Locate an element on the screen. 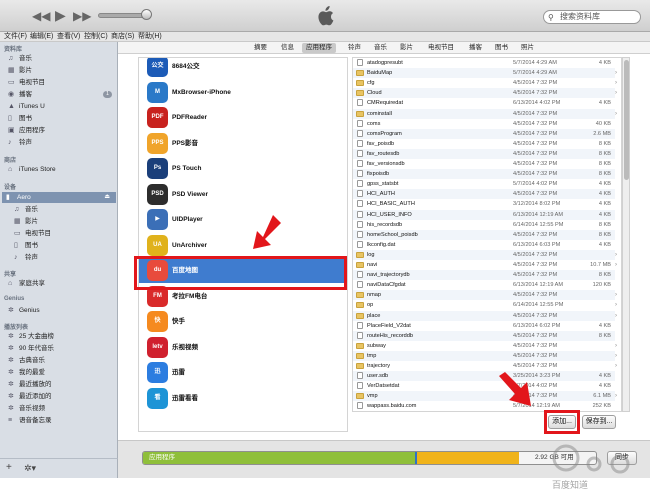  document-row: cominstall 4/5/2014 7:32 PM › is located at coordinates (485, 113).